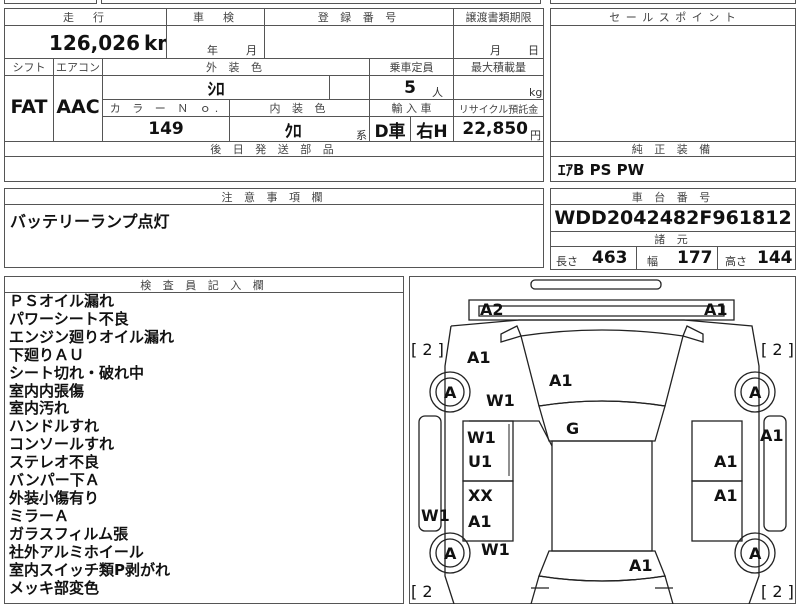 Image resolution: width=800 pixels, height=604 pixels. I want to click on dims-header: 諸 元, so click(673, 239).